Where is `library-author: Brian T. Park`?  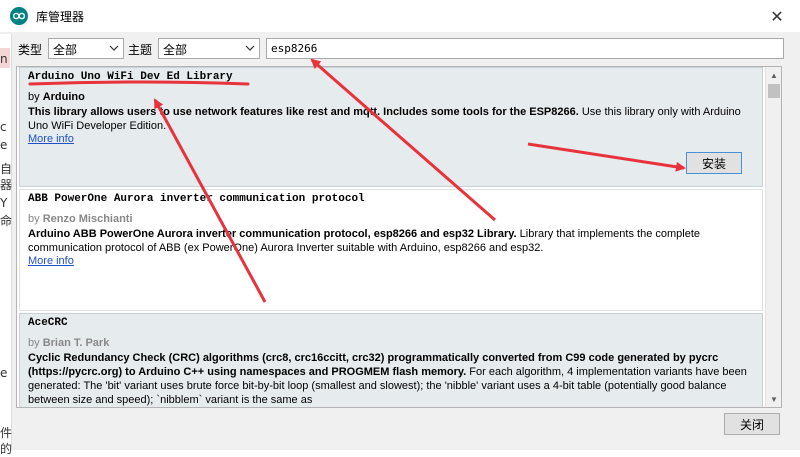
library-author: Brian T. Park is located at coordinates (76, 343).